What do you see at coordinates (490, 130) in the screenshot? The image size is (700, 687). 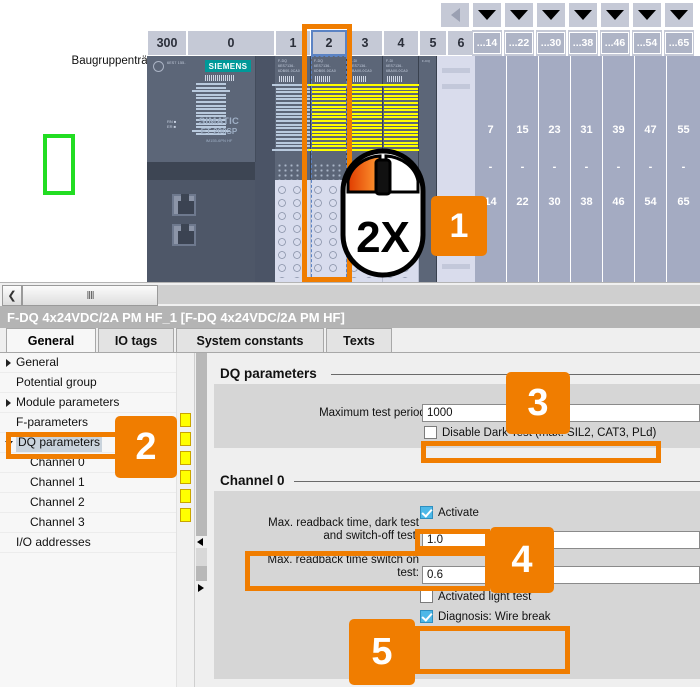 I see `address-col1-row1: 7` at bounding box center [490, 130].